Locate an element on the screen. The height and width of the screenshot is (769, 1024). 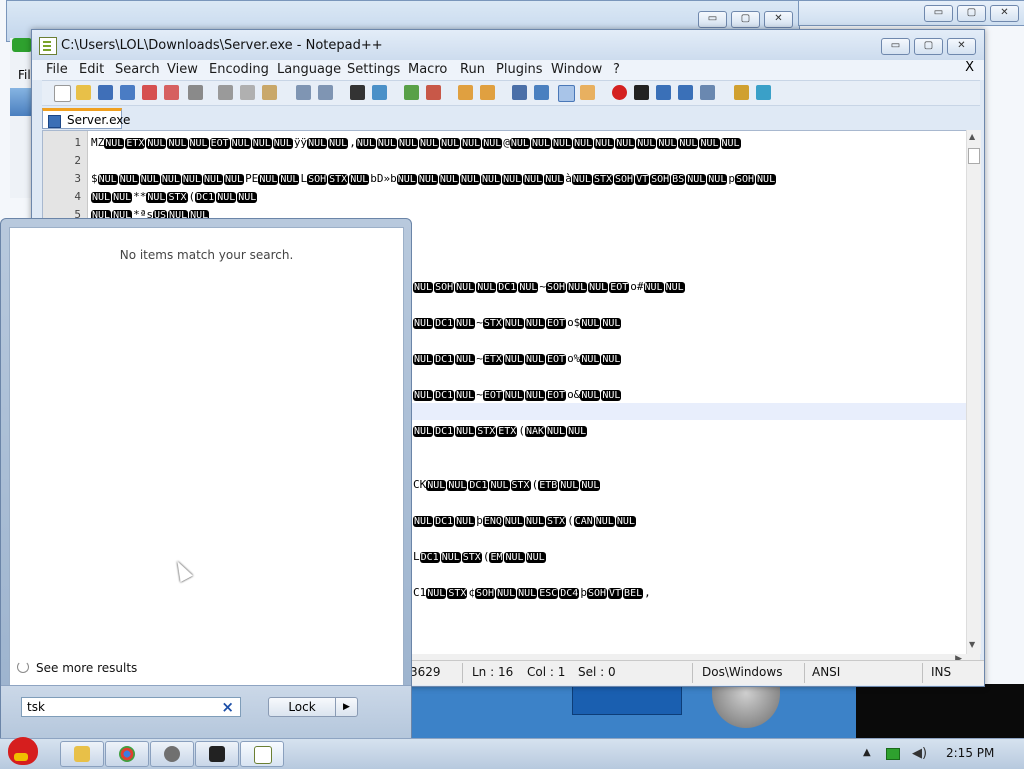
print-icon is located at coordinates (195, 92).